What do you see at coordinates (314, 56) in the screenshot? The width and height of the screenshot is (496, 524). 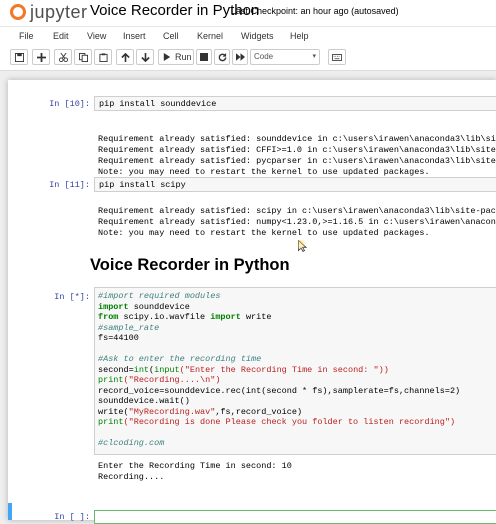 I see `chevron-down-icon: ▾` at bounding box center [314, 56].